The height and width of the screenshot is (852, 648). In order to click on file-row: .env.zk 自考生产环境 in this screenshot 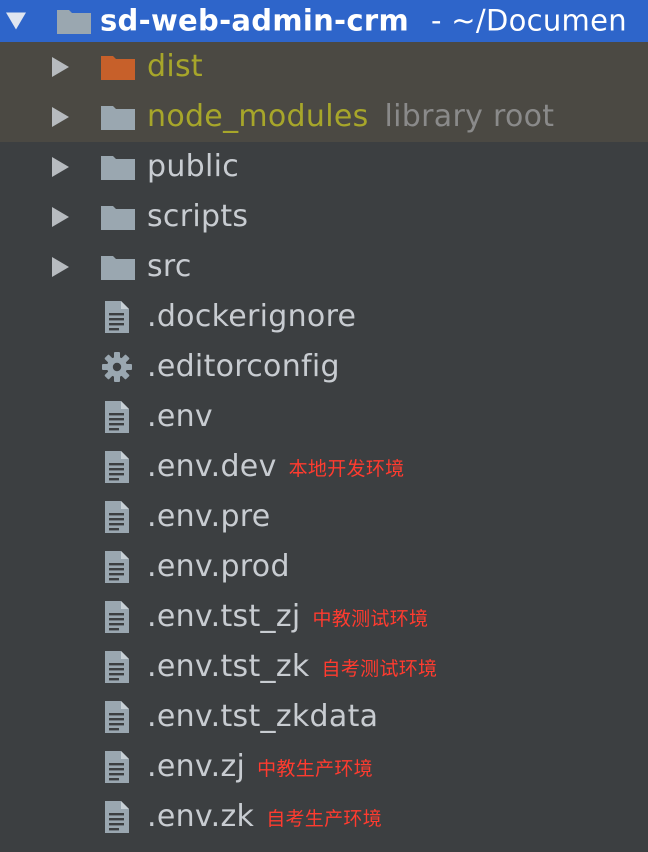, I will do `click(324, 817)`.